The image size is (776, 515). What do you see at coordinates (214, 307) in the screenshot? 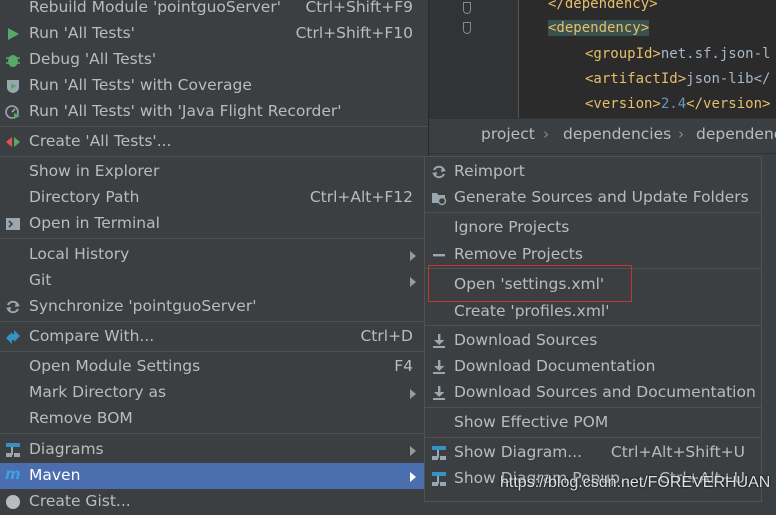
I see `menu-item-synchronize: Synchronize 'pointguoServer'` at bounding box center [214, 307].